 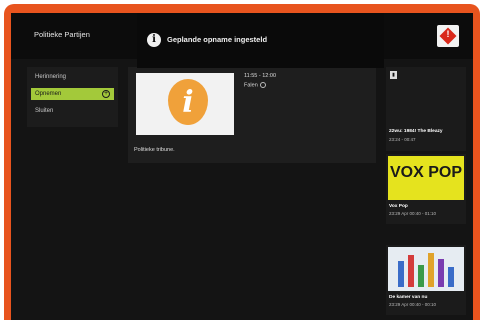 What do you see at coordinates (393, 75) in the screenshot?
I see `recording-badge-icon: ▮` at bounding box center [393, 75].